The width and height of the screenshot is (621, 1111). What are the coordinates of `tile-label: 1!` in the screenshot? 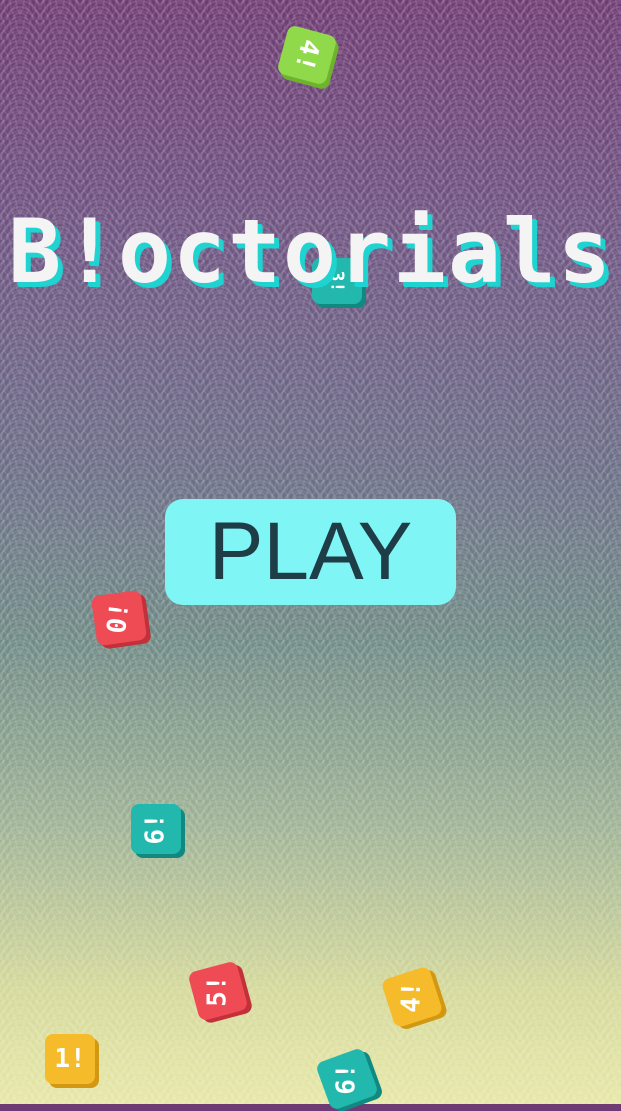 It's located at (70, 1059).